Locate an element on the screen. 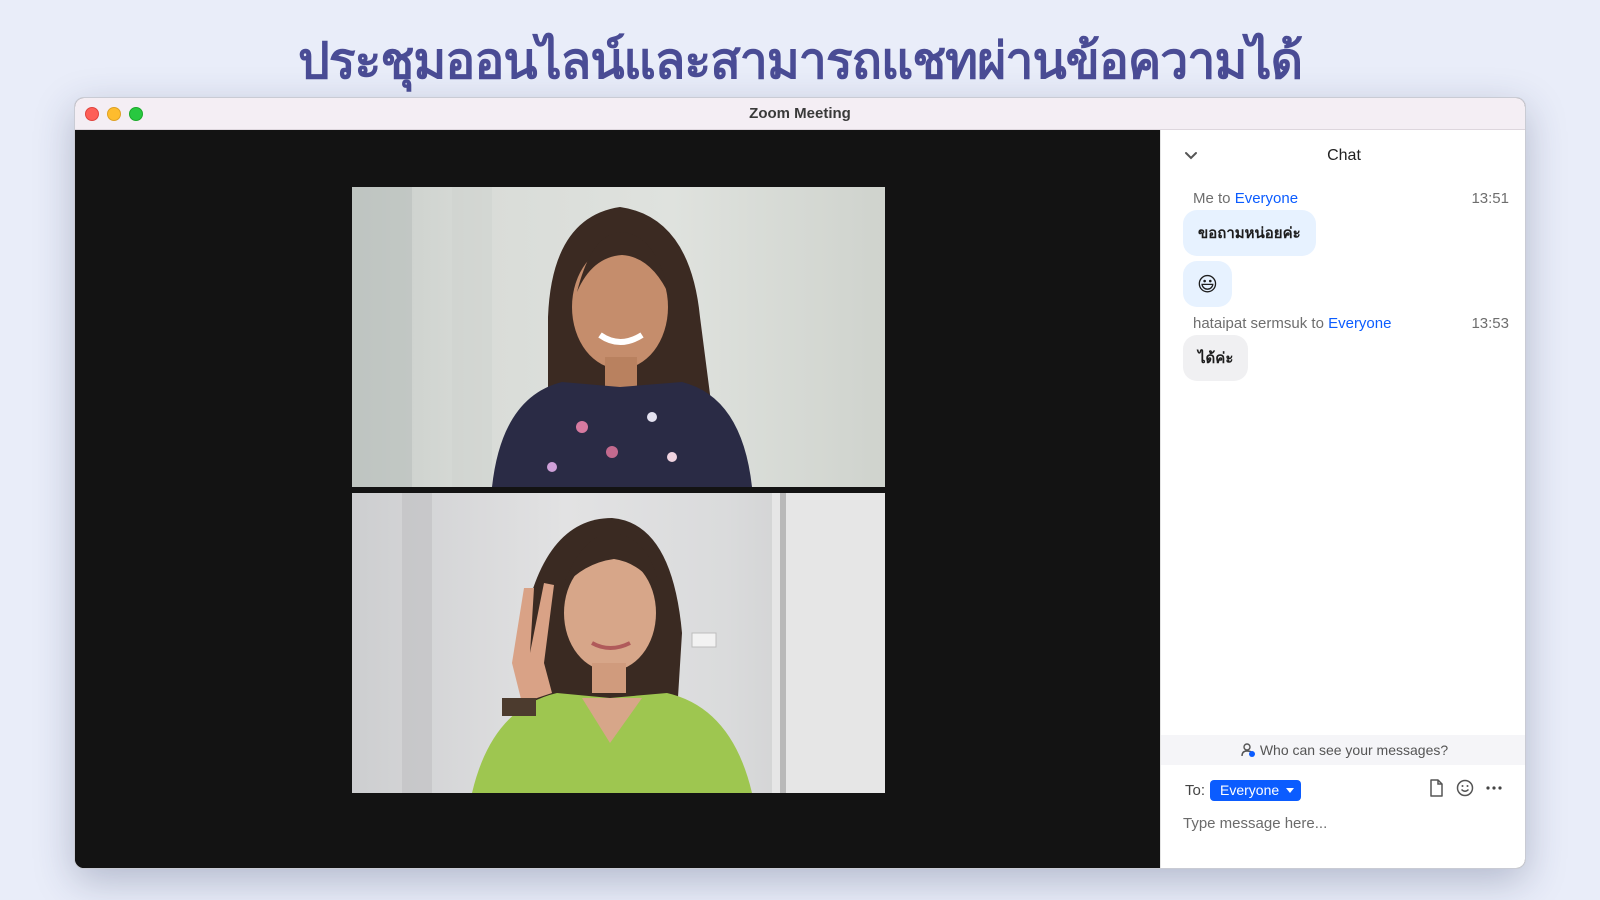 Image resolution: width=1600 pixels, height=900 pixels. privacy-info-bar: Who can see your messages? is located at coordinates (1343, 750).